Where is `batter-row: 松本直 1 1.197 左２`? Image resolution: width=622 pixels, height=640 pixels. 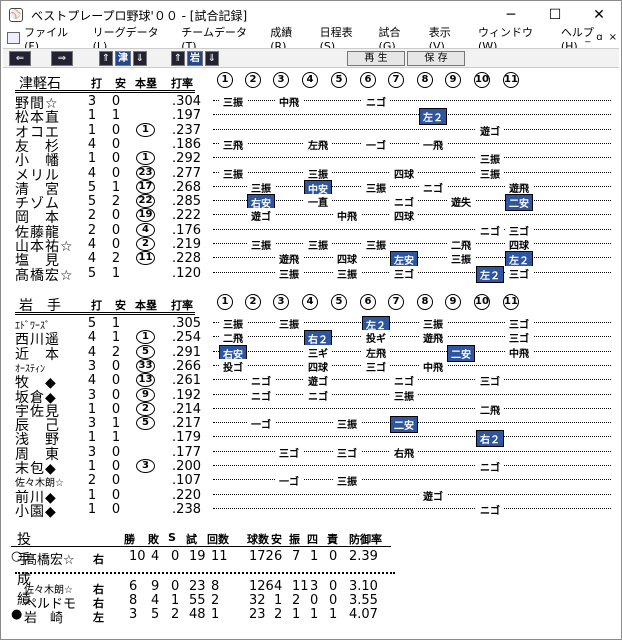
batter-row: 松本直 1 1.197 左２ is located at coordinates (311, 117).